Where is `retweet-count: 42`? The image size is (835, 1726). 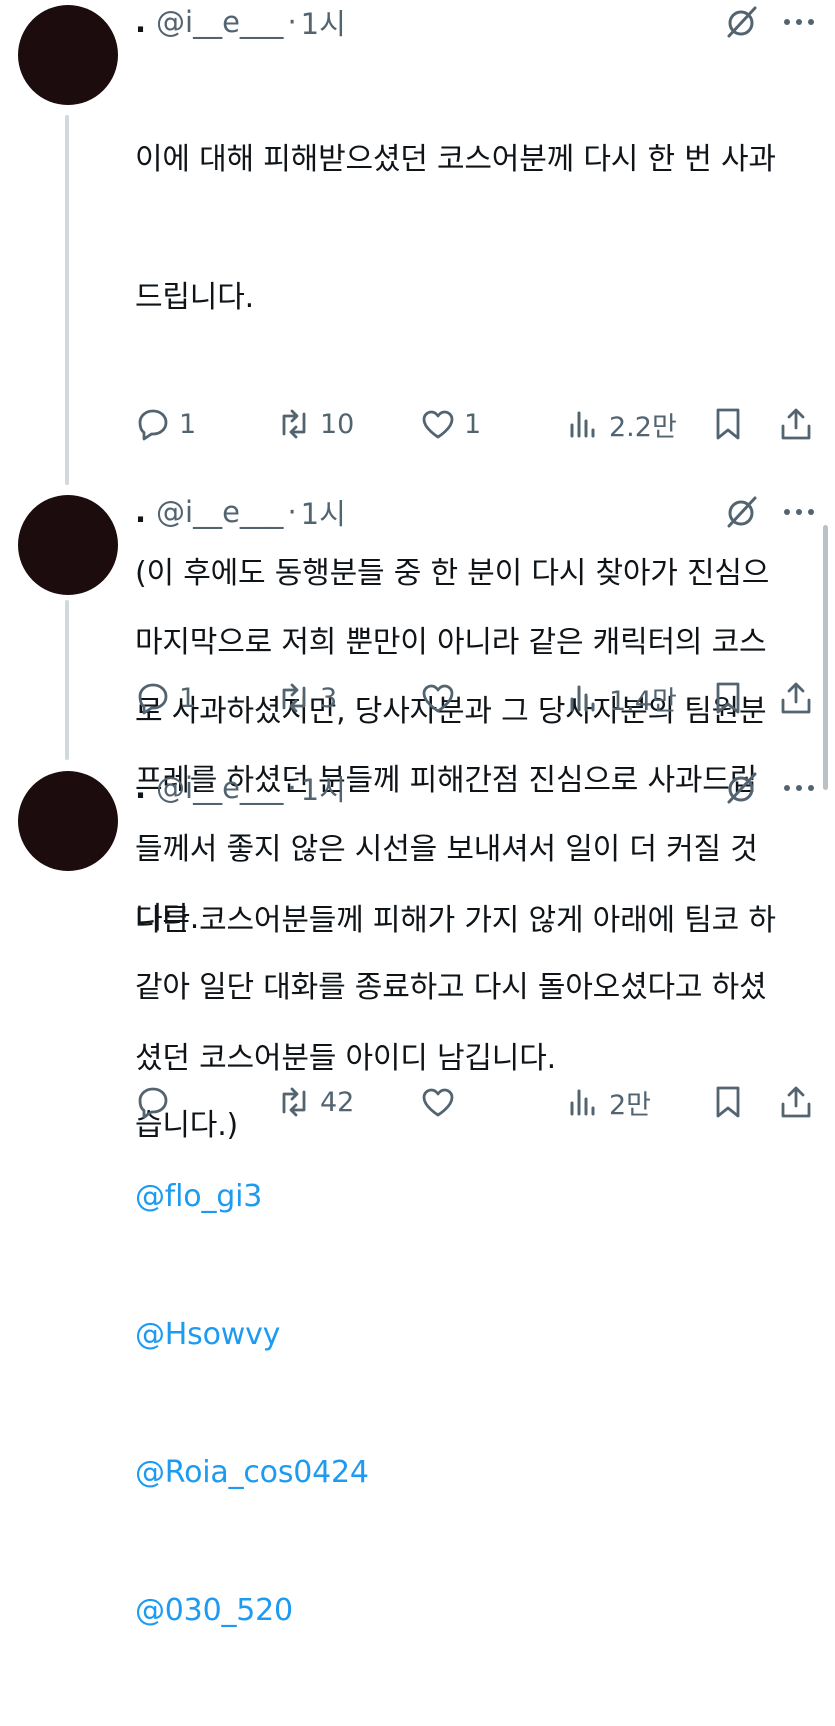
retweet-count: 42 is located at coordinates (337, 1102).